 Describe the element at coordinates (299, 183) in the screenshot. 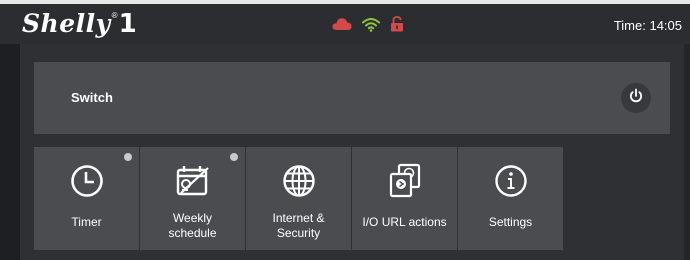

I see `globe-icon` at that location.